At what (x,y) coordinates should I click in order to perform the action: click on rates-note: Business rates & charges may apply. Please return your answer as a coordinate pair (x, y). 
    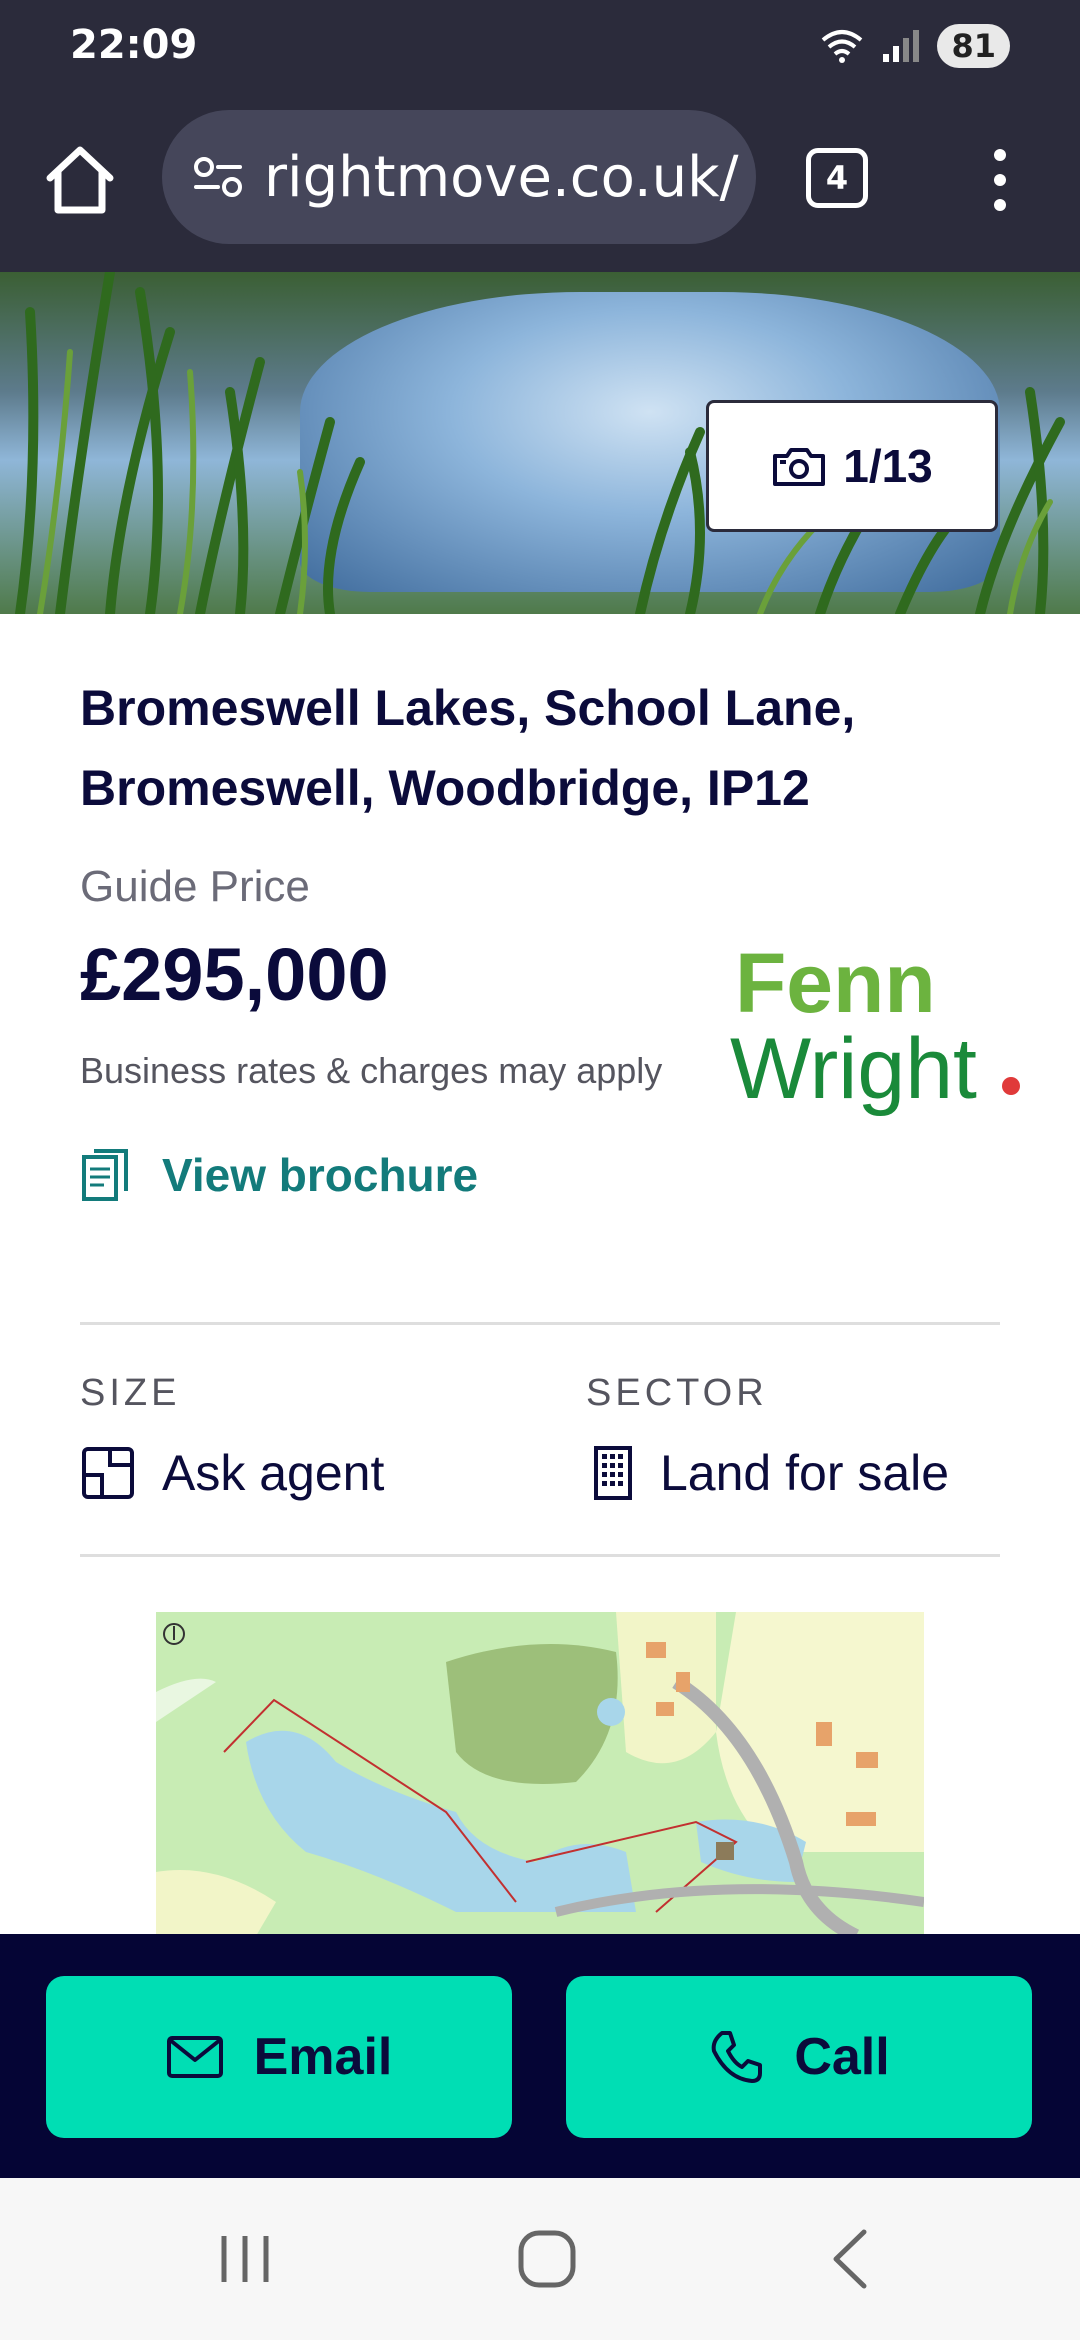
    Looking at the image, I should click on (371, 1070).